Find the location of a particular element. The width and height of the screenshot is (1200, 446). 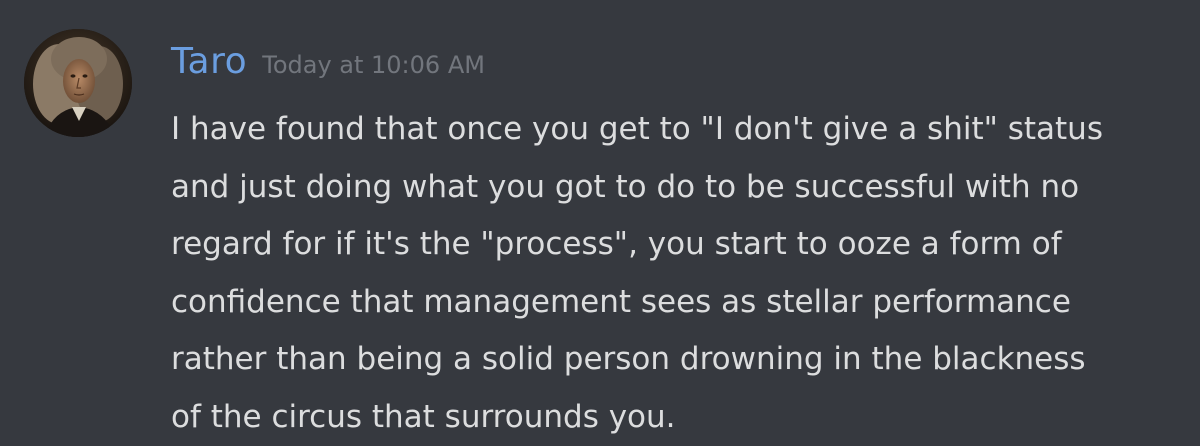

portrait-avatar-icon is located at coordinates (78, 83).